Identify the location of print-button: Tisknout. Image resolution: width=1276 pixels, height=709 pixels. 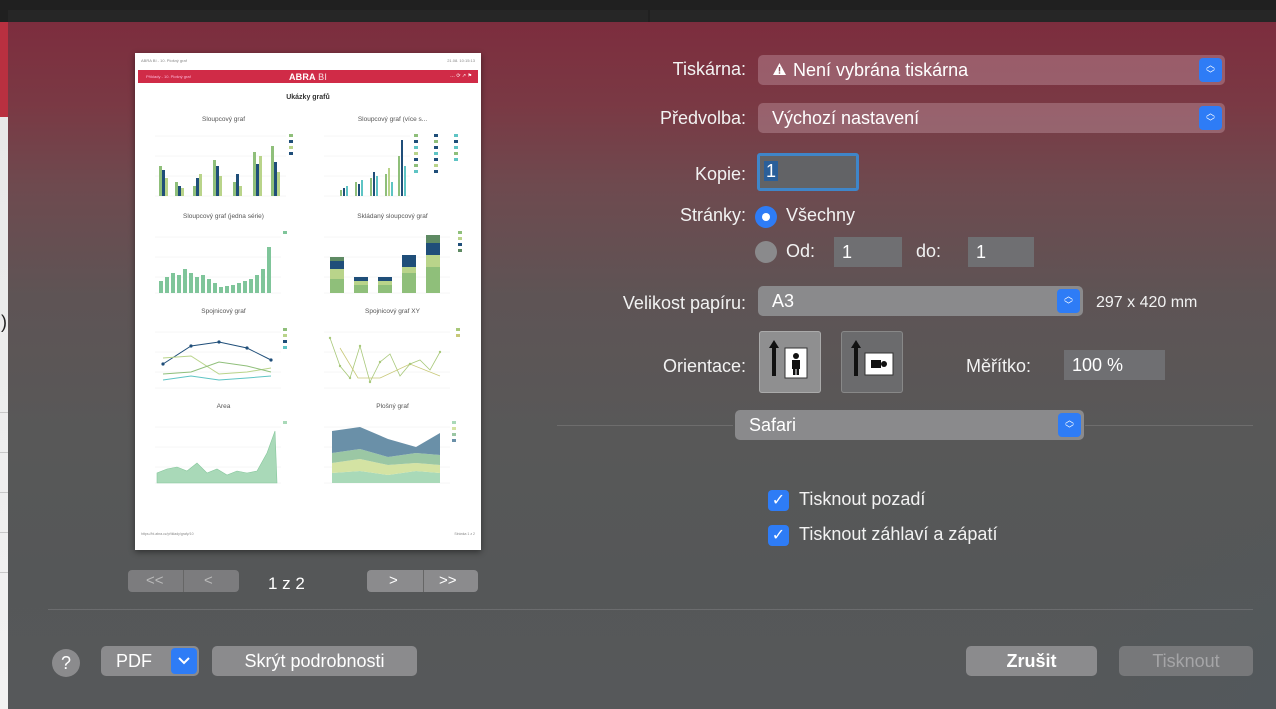
(1186, 661).